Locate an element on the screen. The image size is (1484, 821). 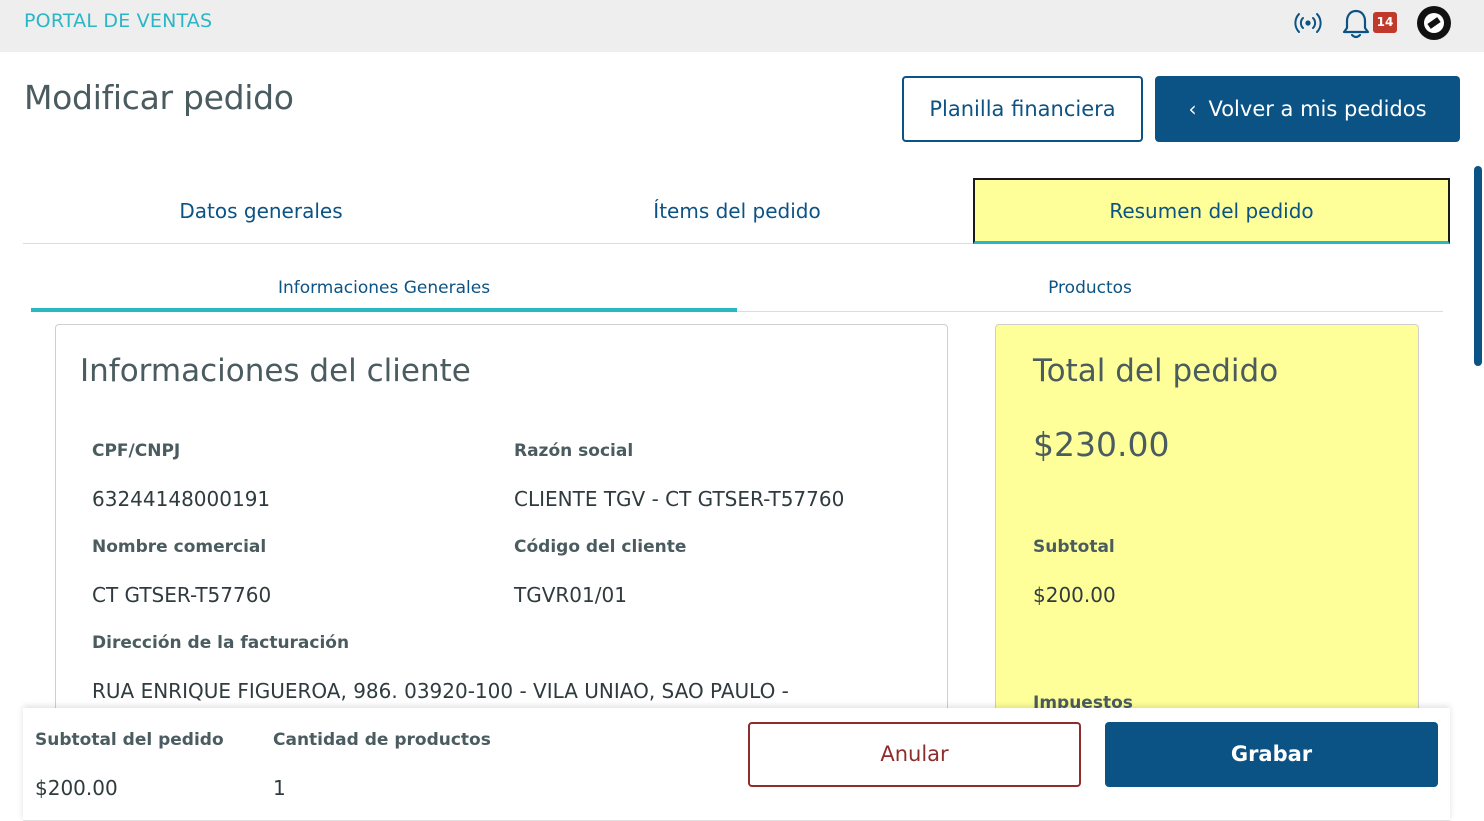
financial-sheet-button: Planilla financiera is located at coordinates (1022, 109).